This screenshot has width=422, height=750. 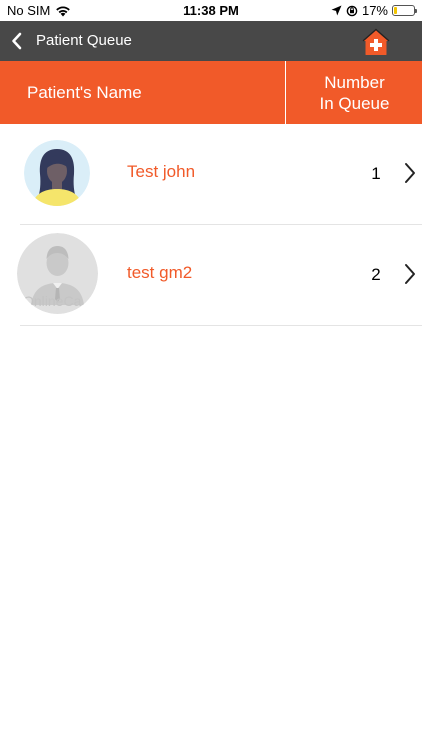 I want to click on nav-bar: Patient Queue, so click(x=211, y=41).